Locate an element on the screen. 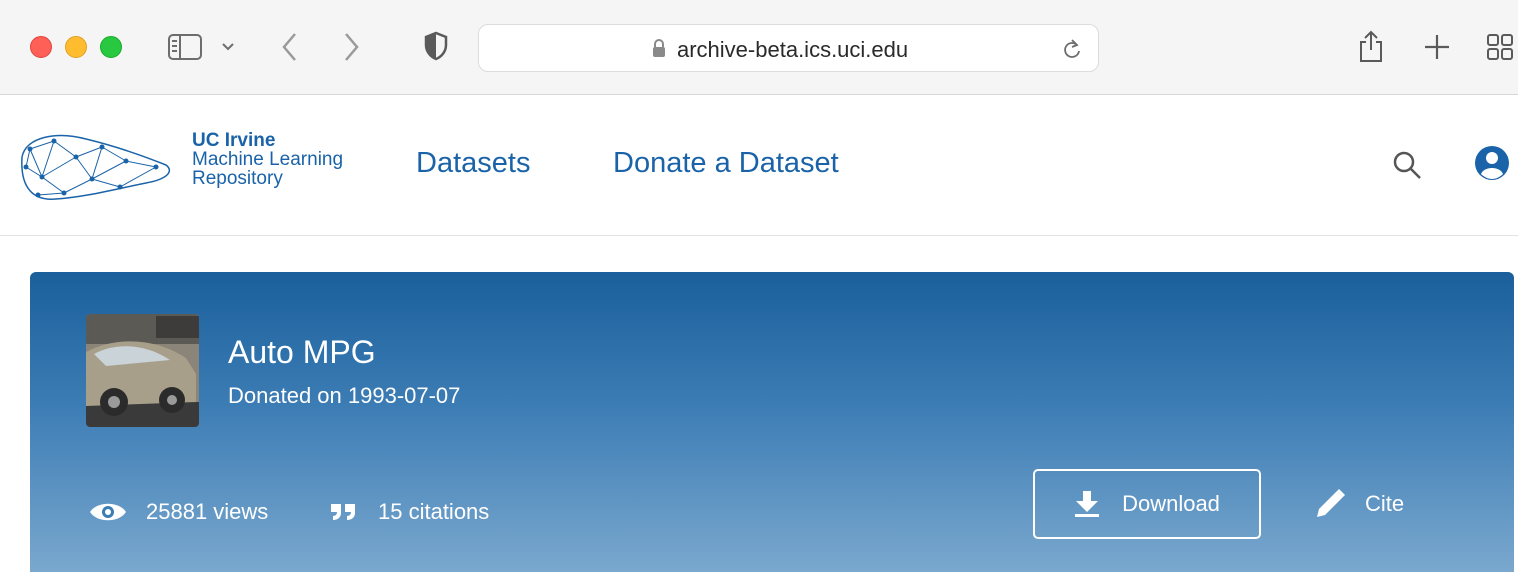 The image size is (1518, 572). download-label: Download is located at coordinates (1171, 503).